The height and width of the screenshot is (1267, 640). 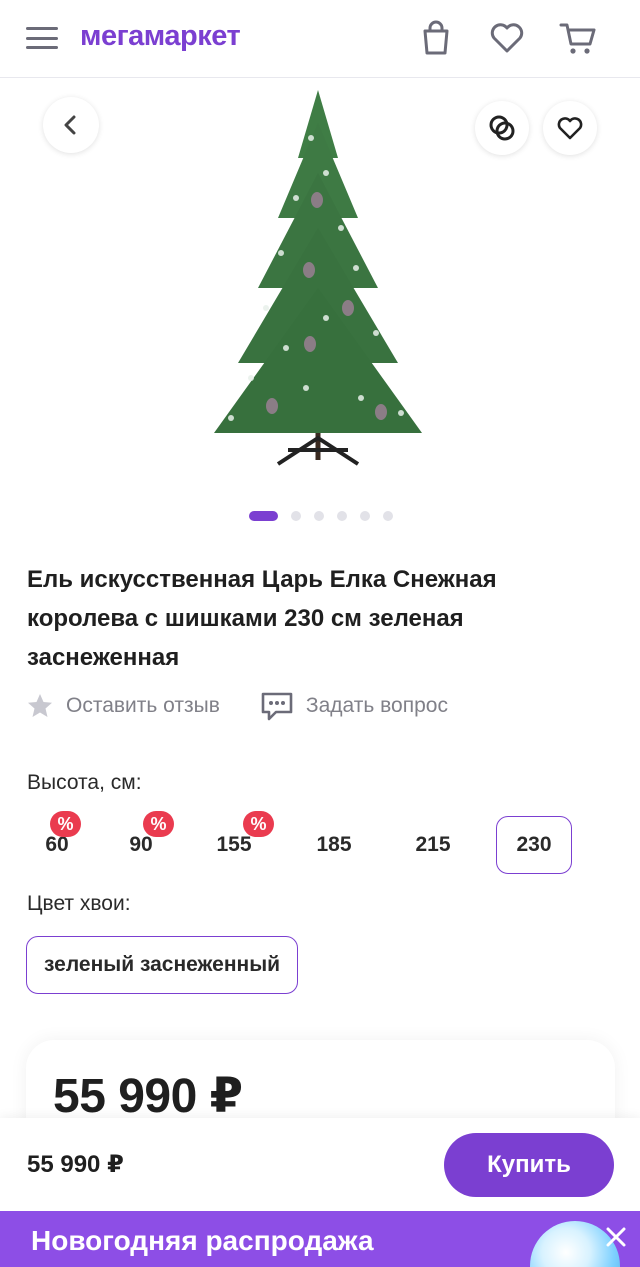 What do you see at coordinates (318, 278) in the screenshot?
I see `christmas-tree-image` at bounding box center [318, 278].